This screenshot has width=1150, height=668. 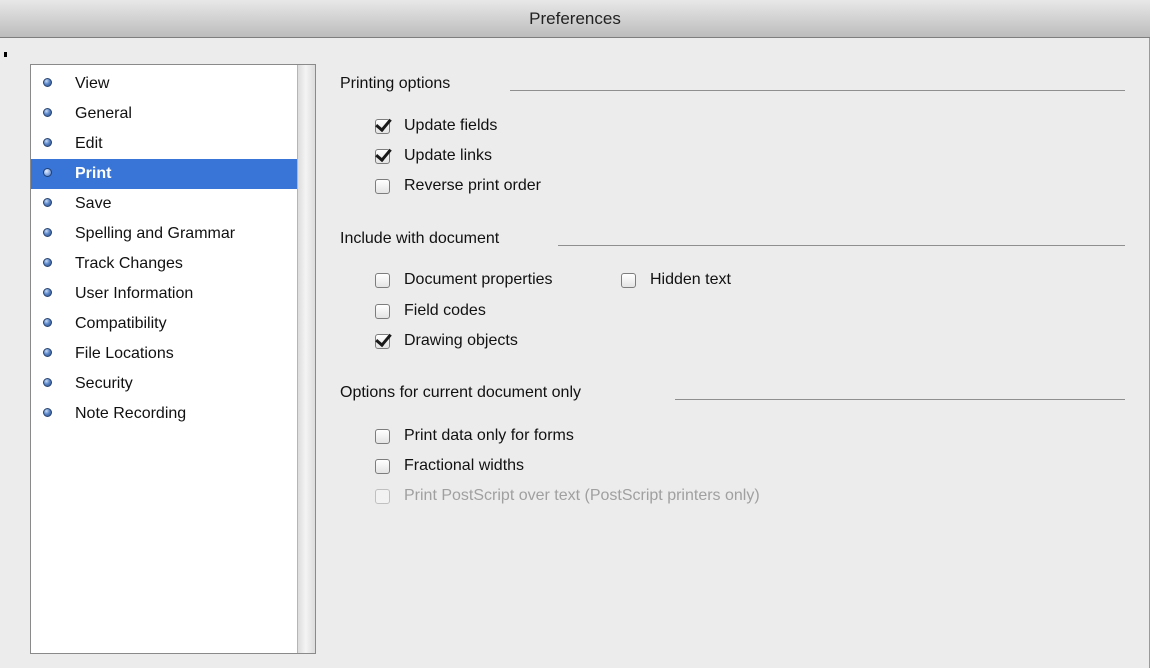 I want to click on section-header-current-document-options: Options for current document only, so click(x=460, y=393).